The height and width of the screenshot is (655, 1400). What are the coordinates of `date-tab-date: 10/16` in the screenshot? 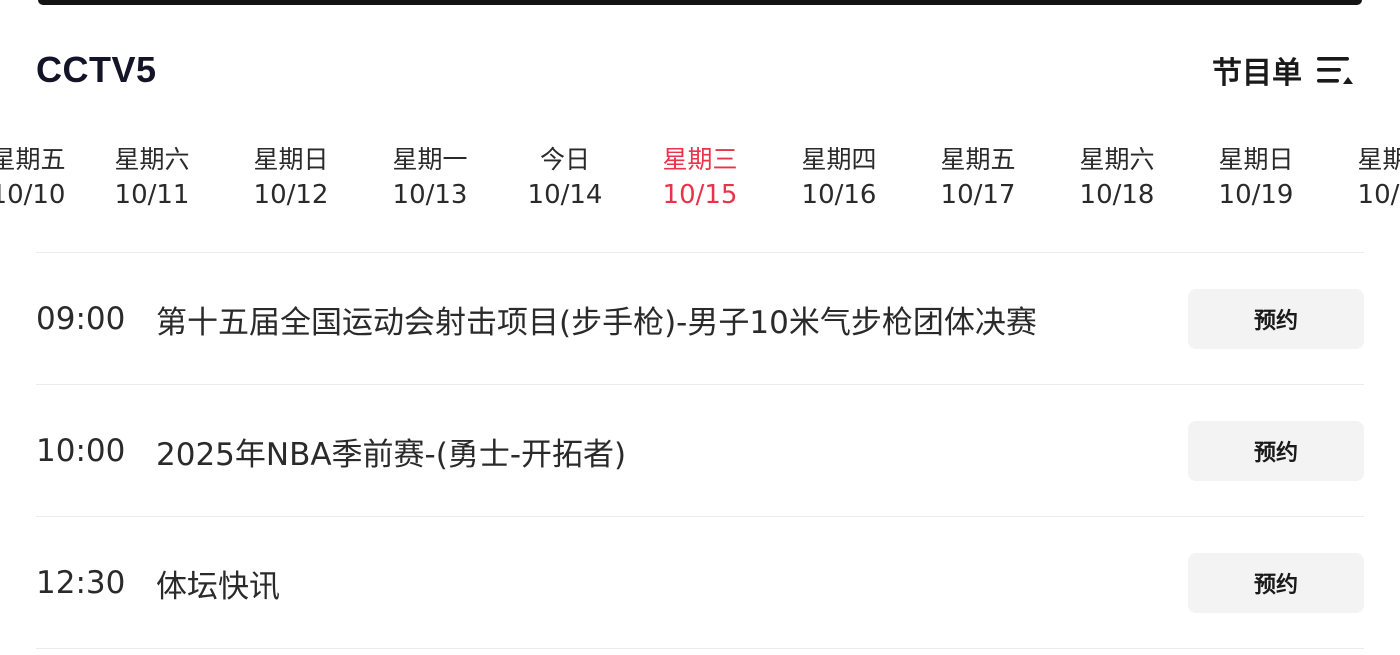 It's located at (839, 195).